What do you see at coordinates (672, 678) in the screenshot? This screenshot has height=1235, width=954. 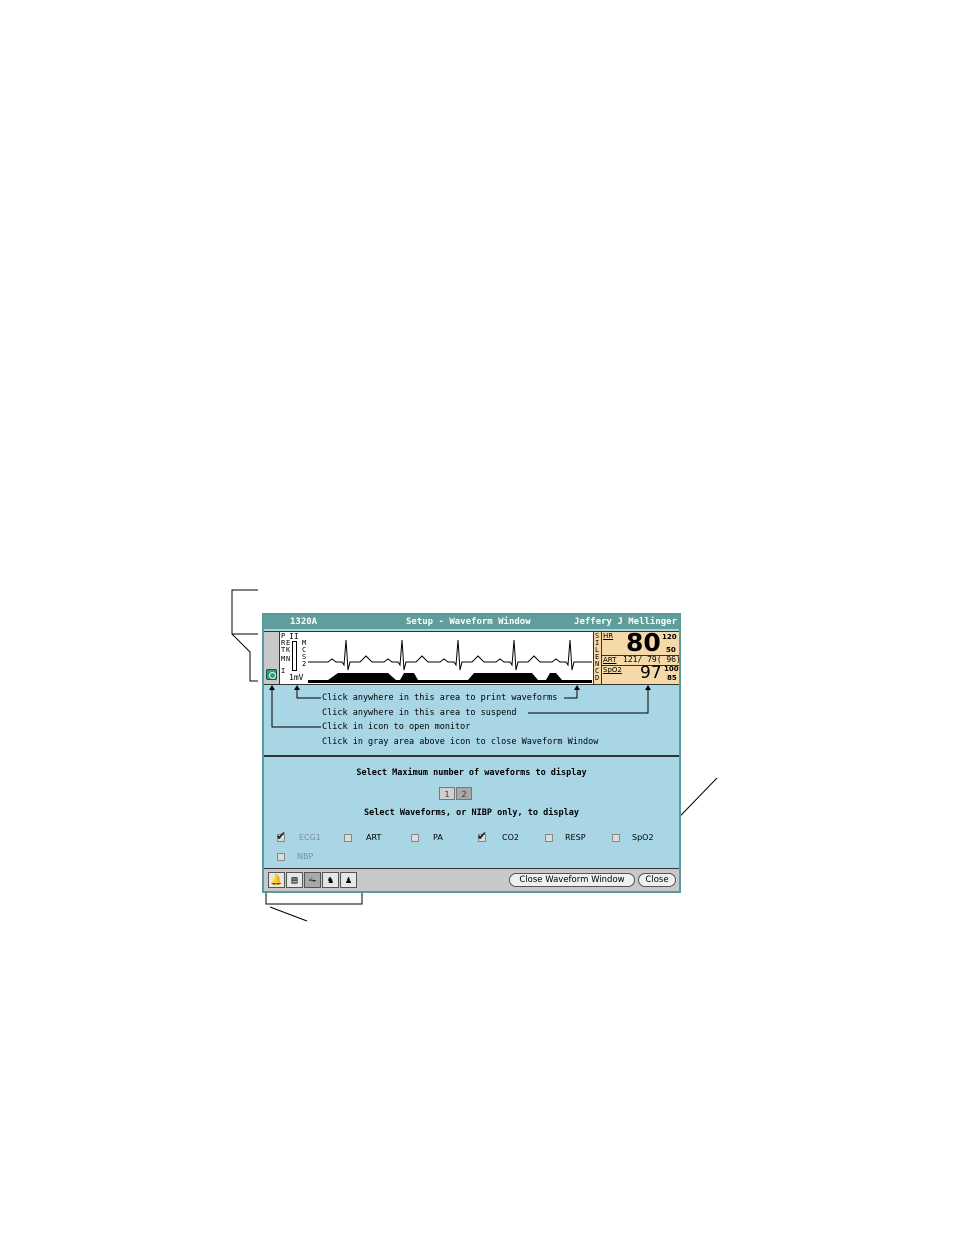 I see `spo2-alarm-low: 85` at bounding box center [672, 678].